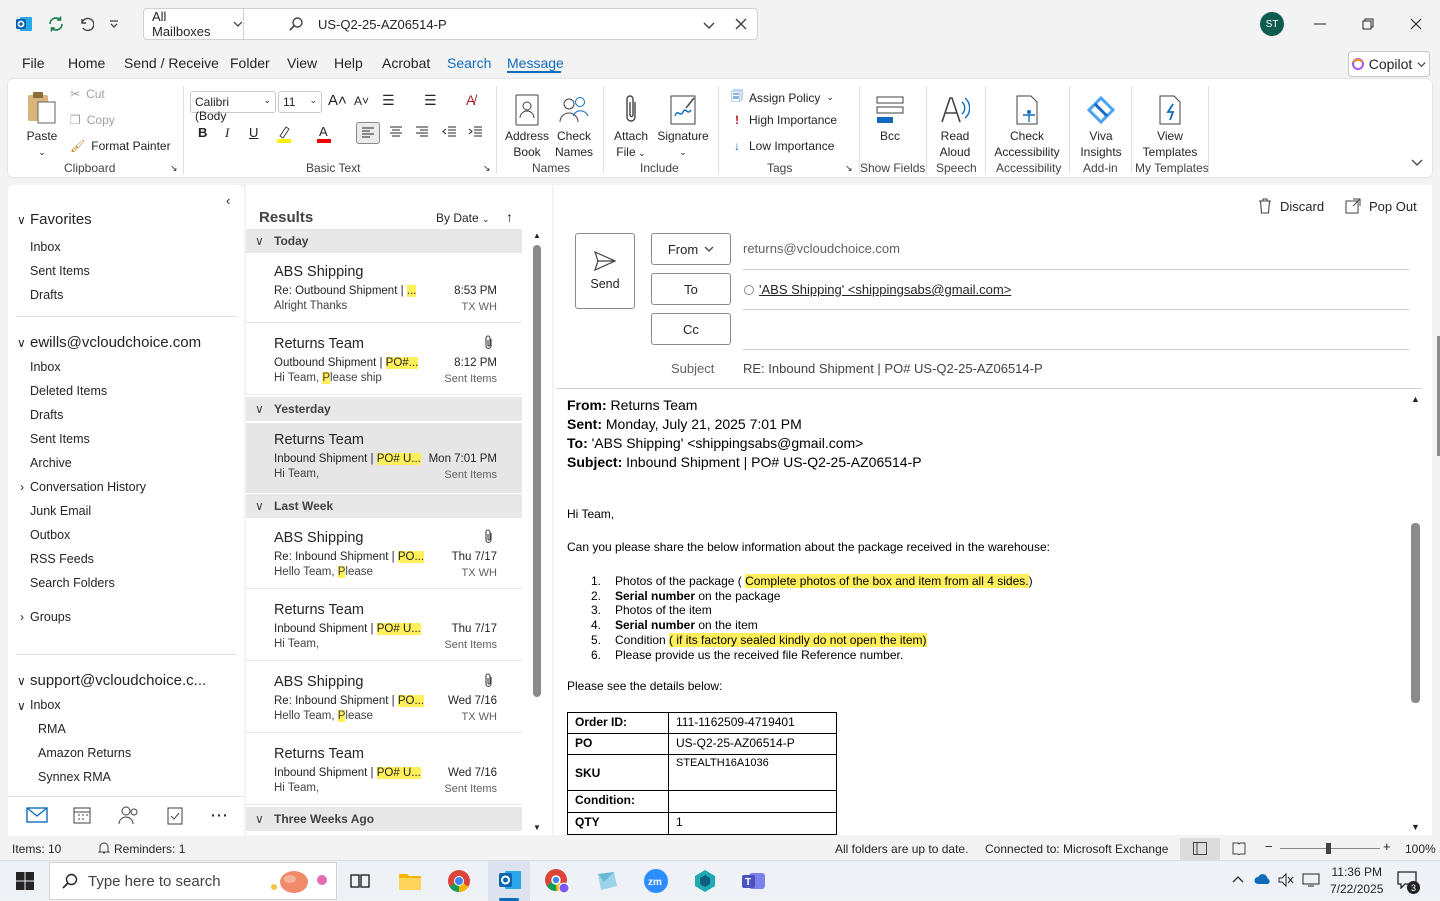 Image resolution: width=1440 pixels, height=901 pixels. What do you see at coordinates (535, 63) in the screenshot?
I see `menu-message: Message` at bounding box center [535, 63].